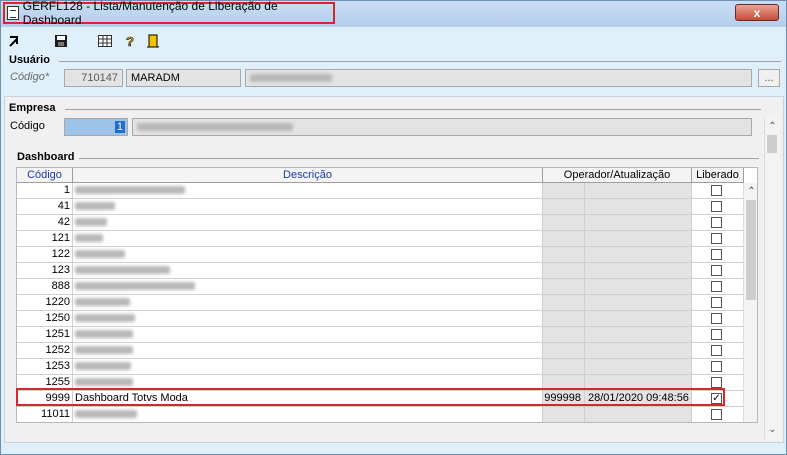 The height and width of the screenshot is (455, 787). What do you see at coordinates (442, 127) in the screenshot?
I see `empresa-name-field` at bounding box center [442, 127].